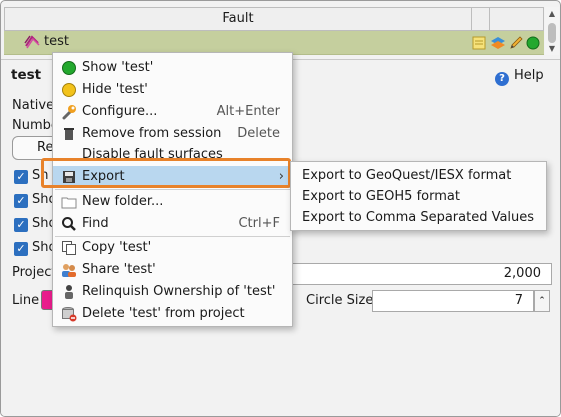 Image resolution: width=561 pixels, height=417 pixels. Describe the element at coordinates (453, 301) in the screenshot. I see `circle-size-input: 7` at that location.